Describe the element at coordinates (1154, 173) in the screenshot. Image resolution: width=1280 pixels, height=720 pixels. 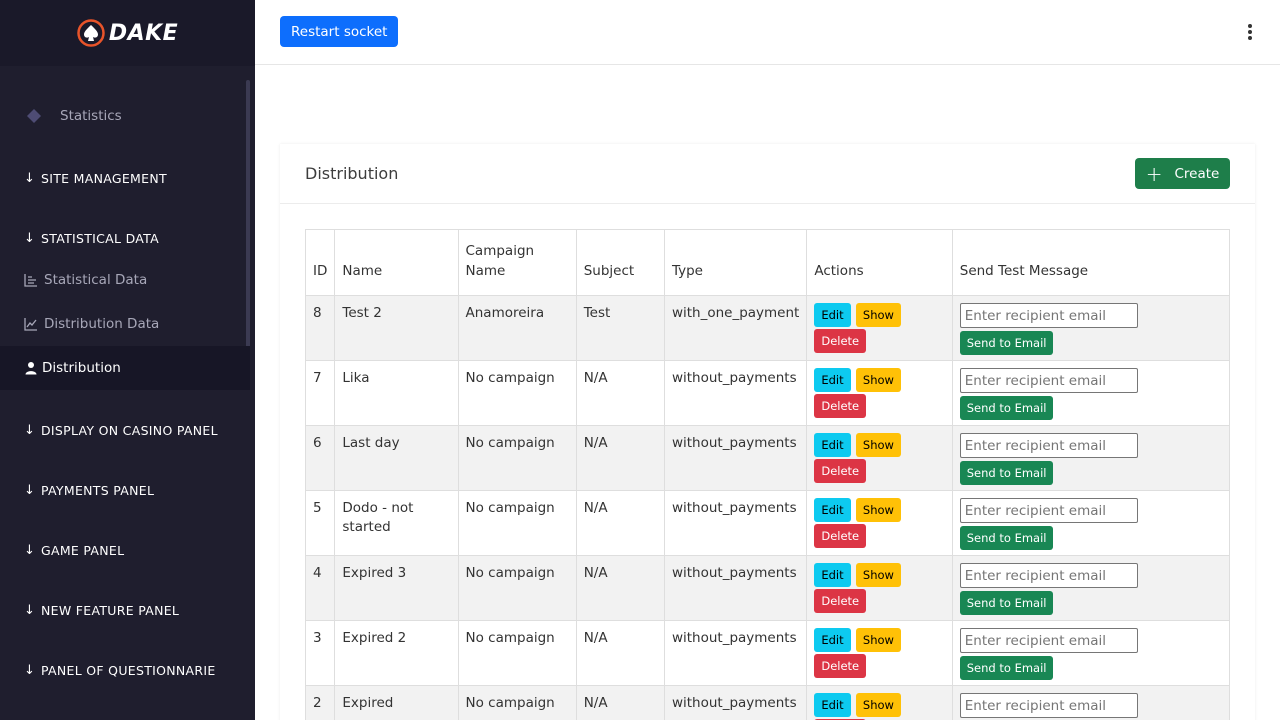
I see `plus-icon: +` at that location.